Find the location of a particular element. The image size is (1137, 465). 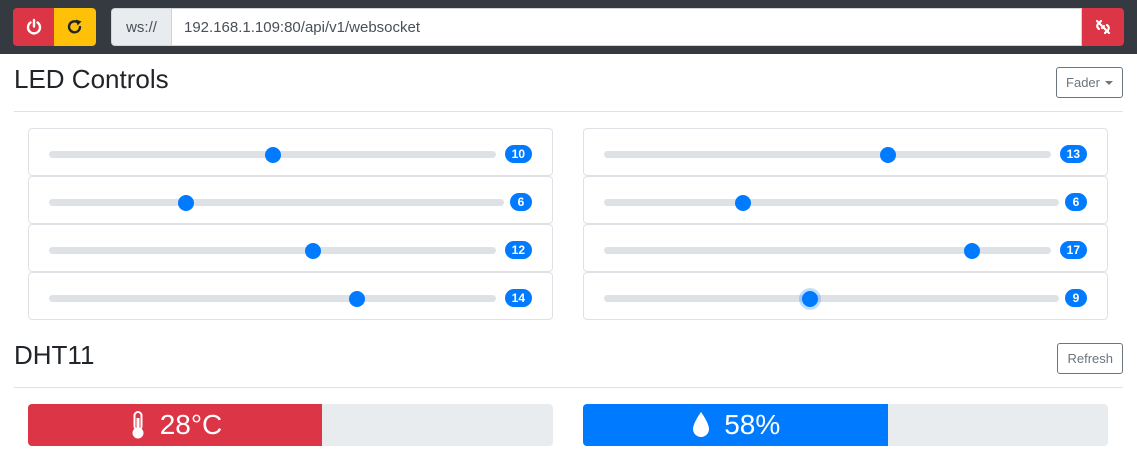

temperature-value: 28°C is located at coordinates (191, 424).